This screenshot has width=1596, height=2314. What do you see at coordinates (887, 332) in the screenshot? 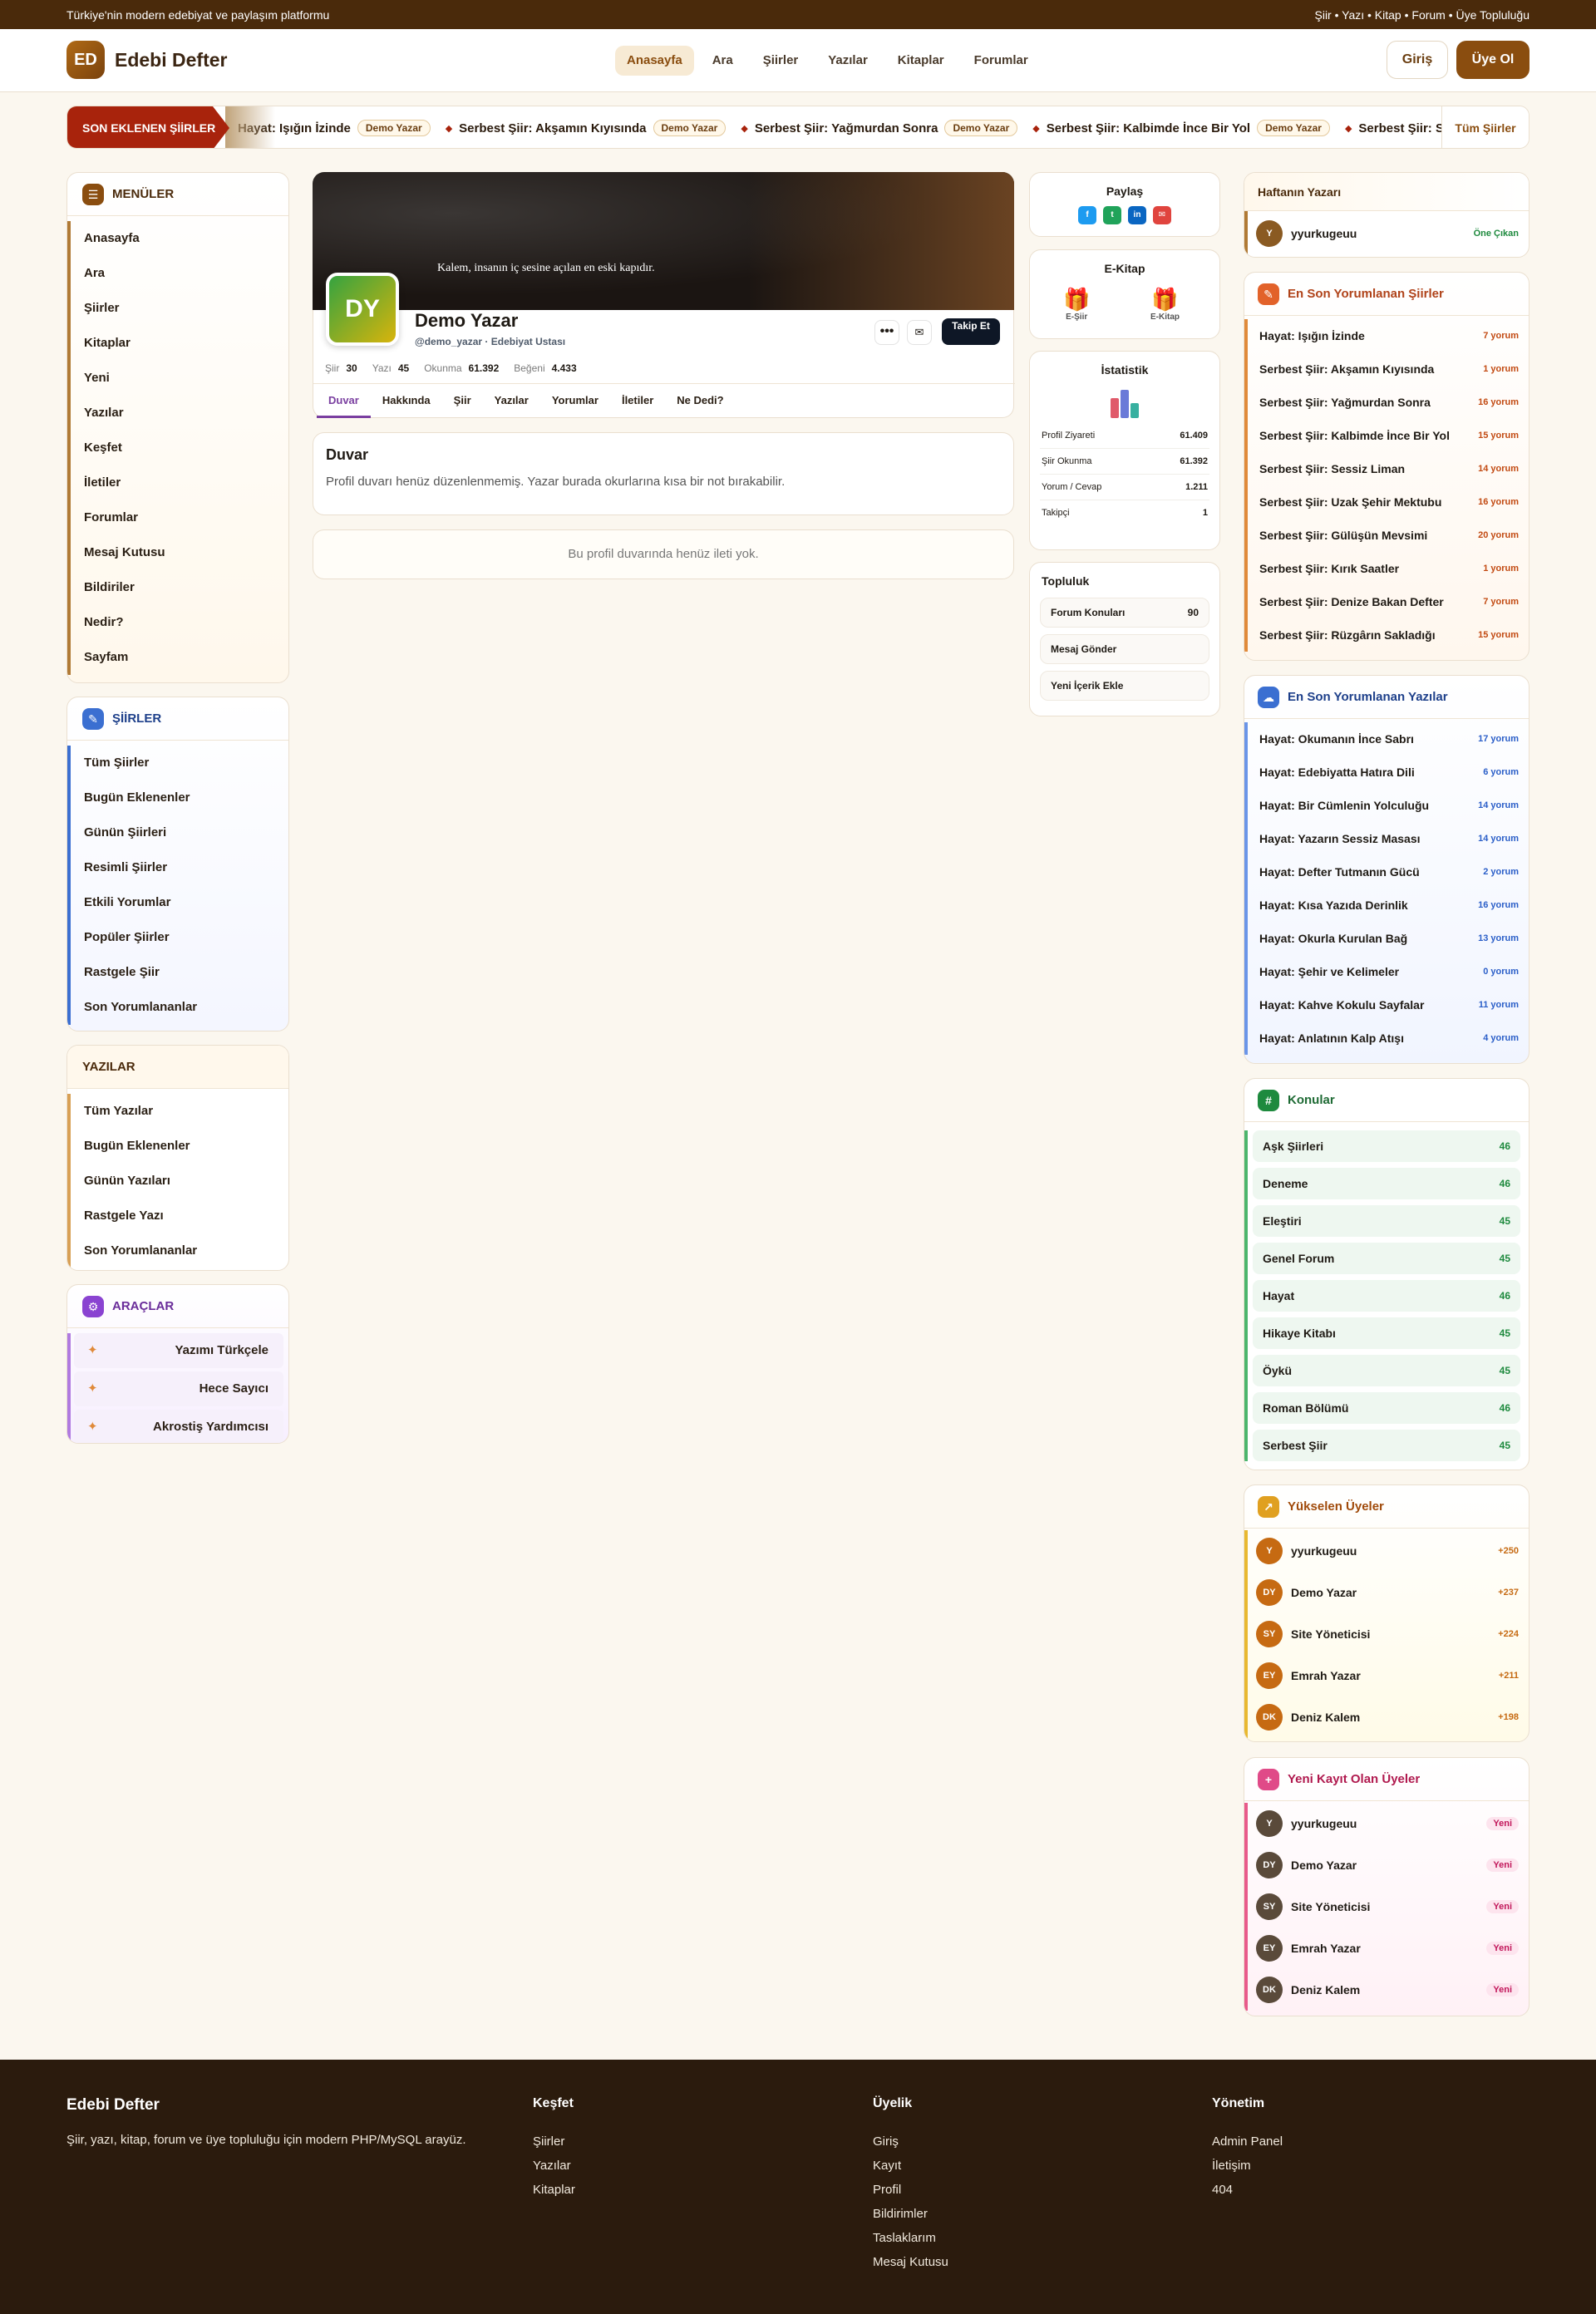
I see `more-button: •••` at bounding box center [887, 332].